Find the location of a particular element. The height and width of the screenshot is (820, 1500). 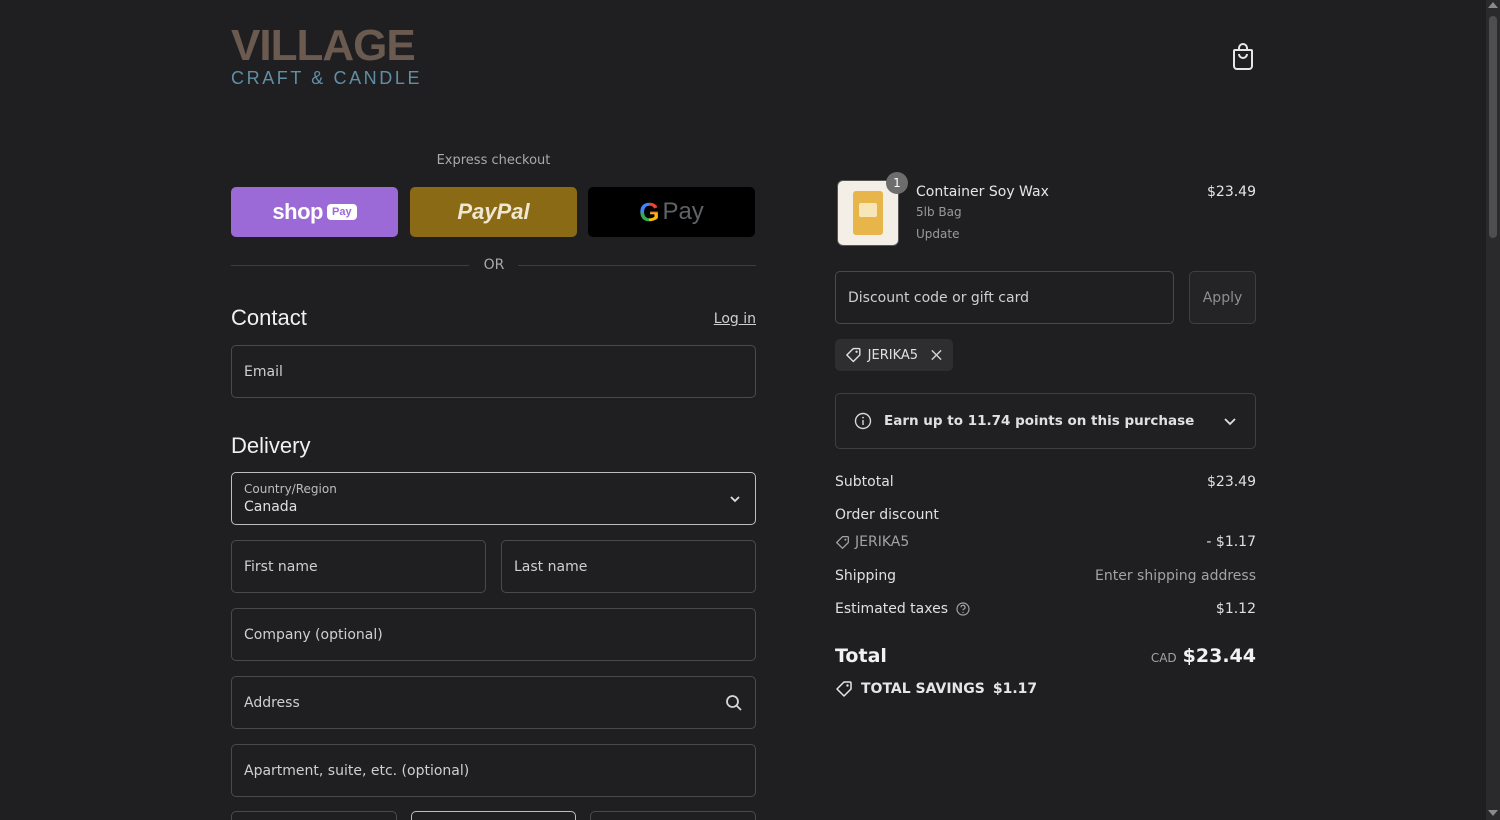

discount-code-input is located at coordinates (1004, 297).